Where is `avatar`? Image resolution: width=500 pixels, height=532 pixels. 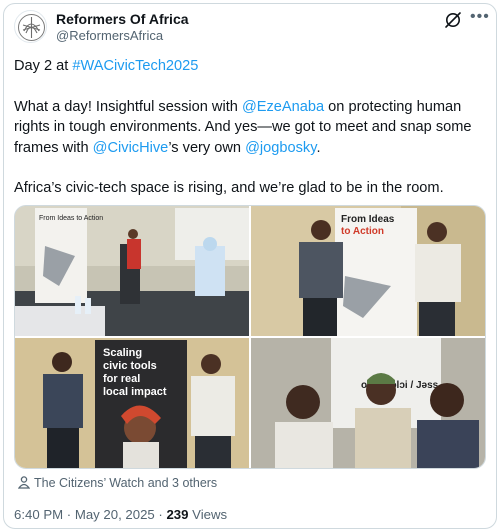
avatar is located at coordinates (30, 26).